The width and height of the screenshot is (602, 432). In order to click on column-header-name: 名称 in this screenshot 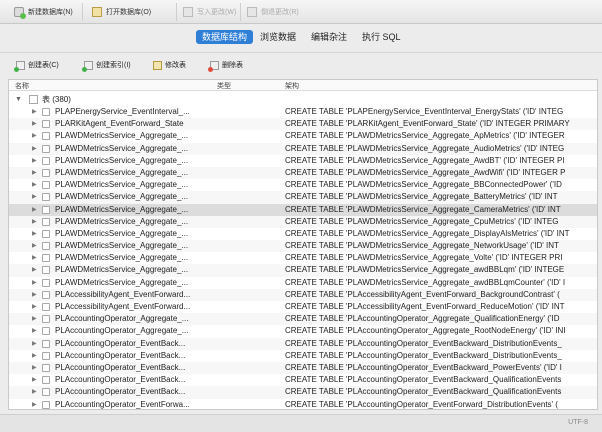, I will do `click(22, 86)`.